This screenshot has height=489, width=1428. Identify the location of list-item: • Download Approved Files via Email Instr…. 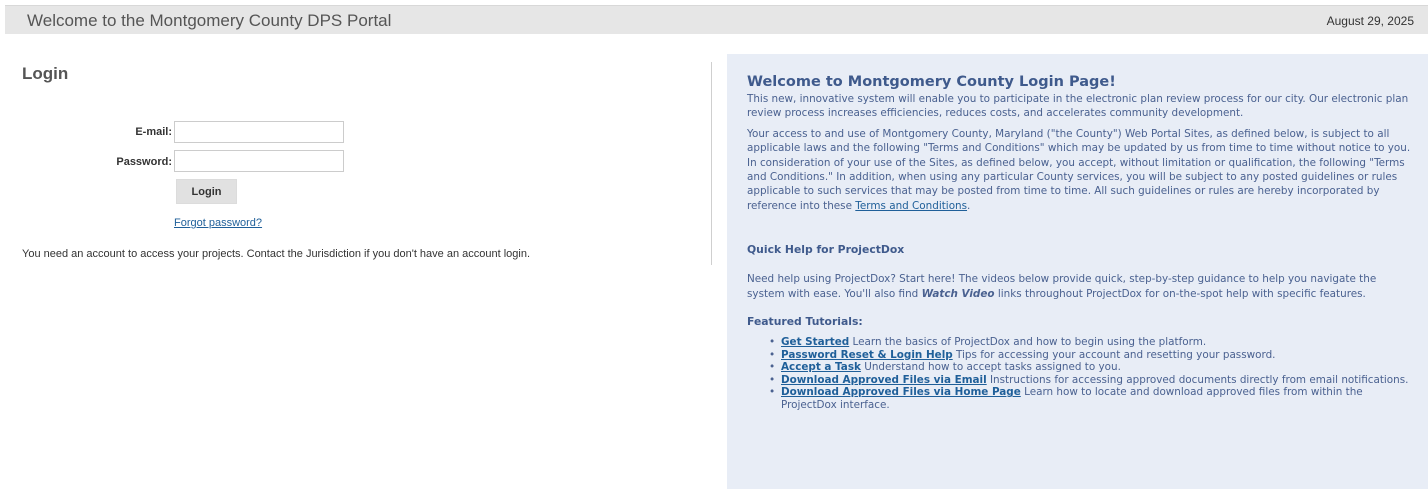
(1088, 380).